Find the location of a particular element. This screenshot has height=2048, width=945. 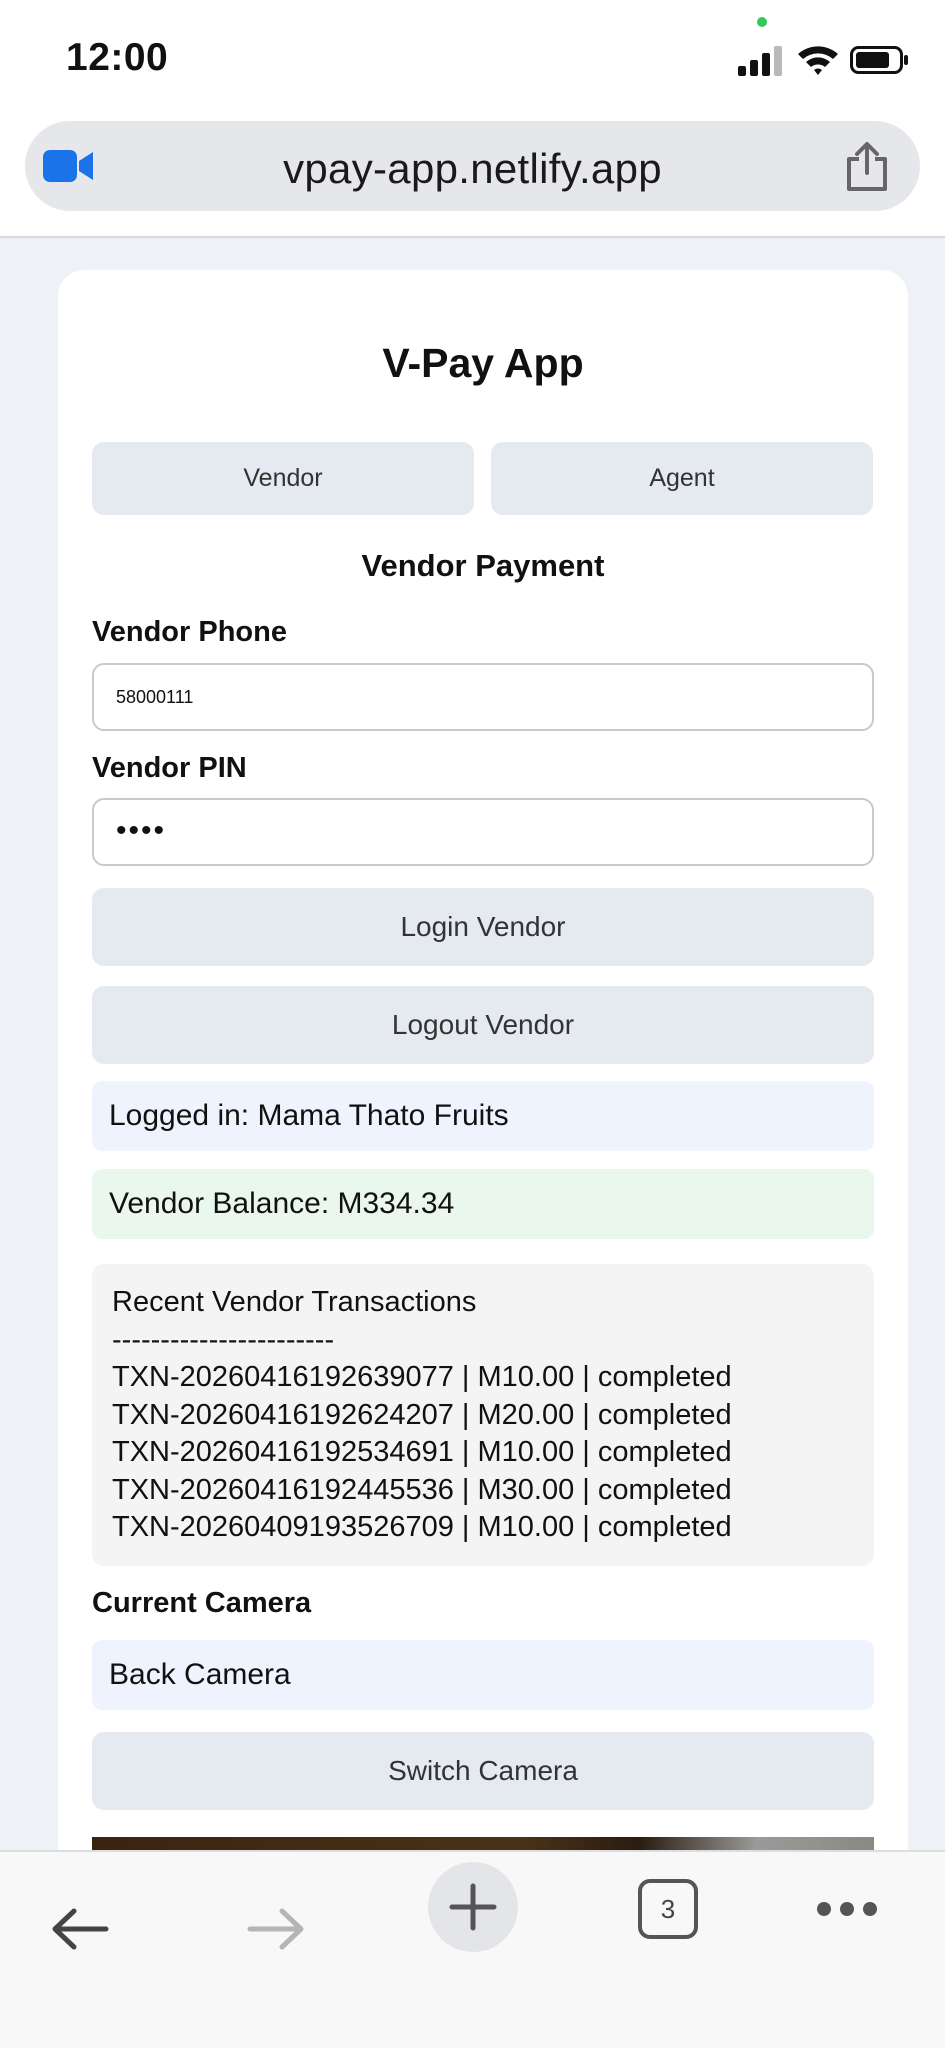

forward-arrow-icon is located at coordinates (276, 1929).